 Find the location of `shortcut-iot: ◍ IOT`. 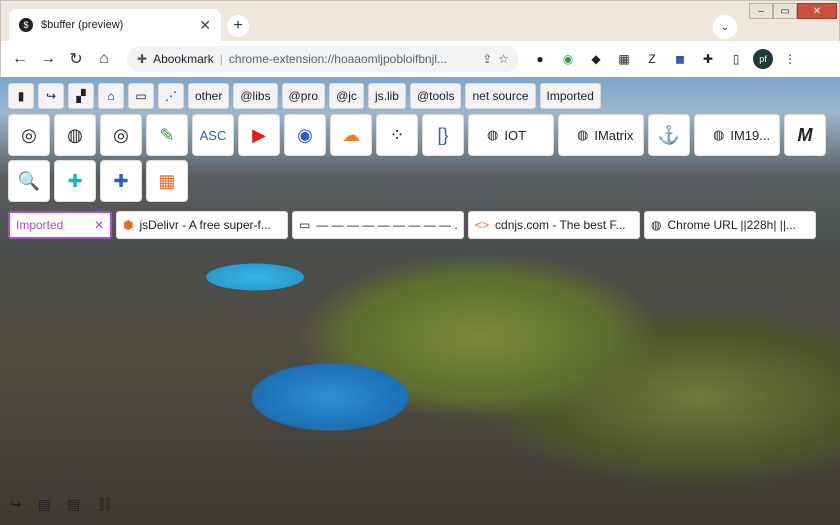

shortcut-iot: ◍ IOT is located at coordinates (511, 135).